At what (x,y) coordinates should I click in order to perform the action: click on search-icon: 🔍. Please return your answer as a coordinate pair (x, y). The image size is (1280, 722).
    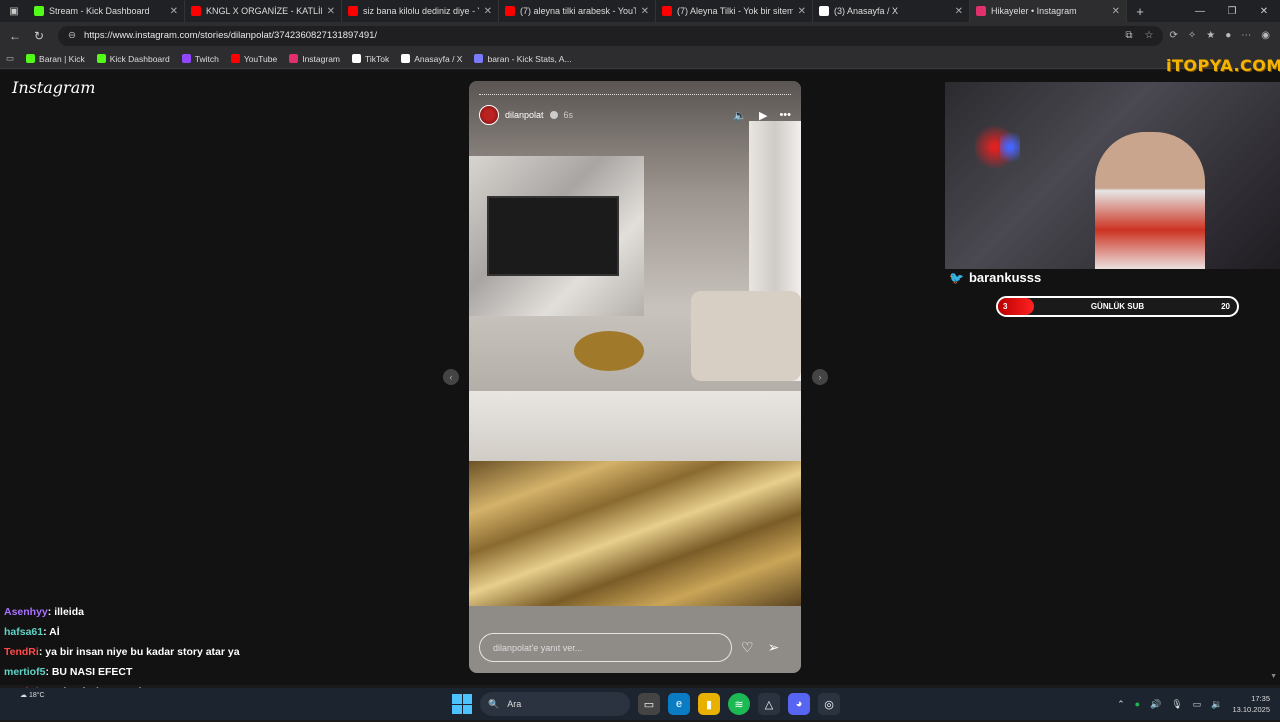
    Looking at the image, I should click on (494, 703).